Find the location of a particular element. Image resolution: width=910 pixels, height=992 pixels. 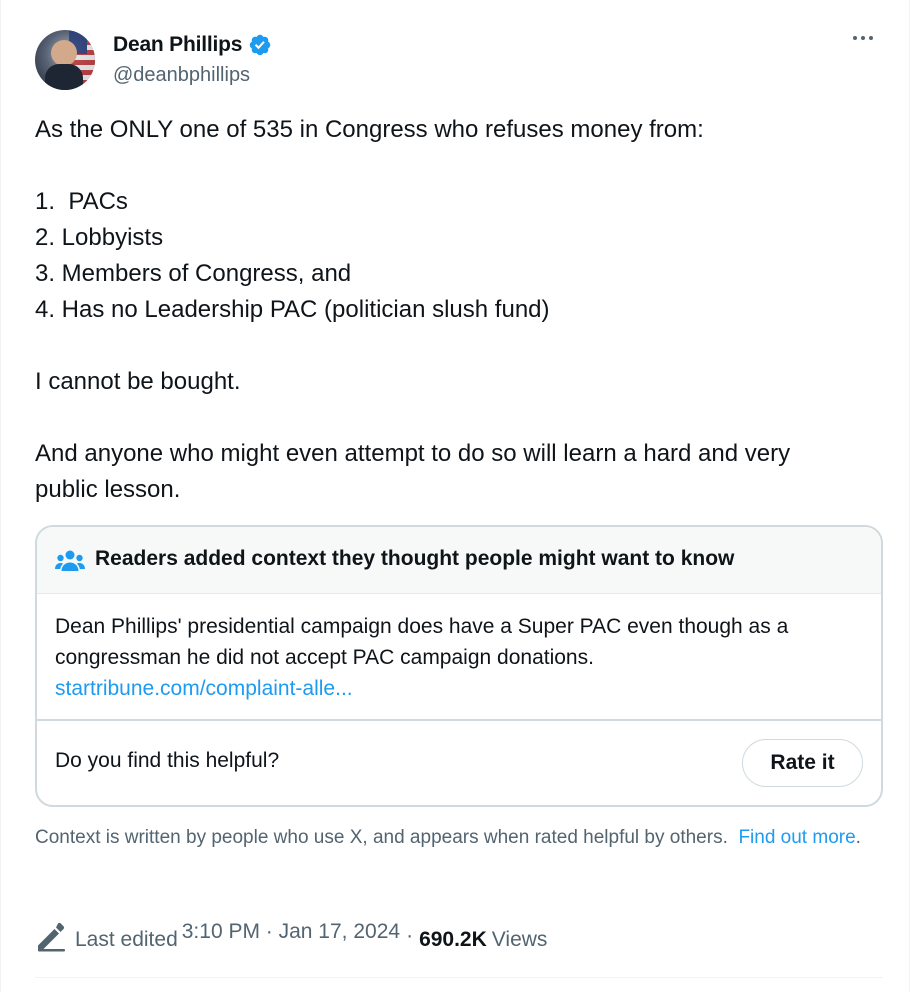

tweet-timestamp: 3:10 PM · Jan 17, 2024 is located at coordinates (291, 932).